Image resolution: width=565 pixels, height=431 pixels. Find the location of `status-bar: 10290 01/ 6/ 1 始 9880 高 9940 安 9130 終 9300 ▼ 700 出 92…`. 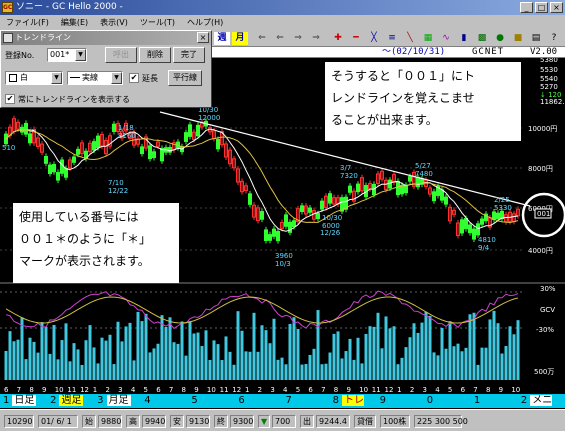

status-bar: 10290 01/ 6/ 1 始 9880 高 9940 安 9130 終 9300 ▼ 700 出 92… is located at coordinates (282, 420).